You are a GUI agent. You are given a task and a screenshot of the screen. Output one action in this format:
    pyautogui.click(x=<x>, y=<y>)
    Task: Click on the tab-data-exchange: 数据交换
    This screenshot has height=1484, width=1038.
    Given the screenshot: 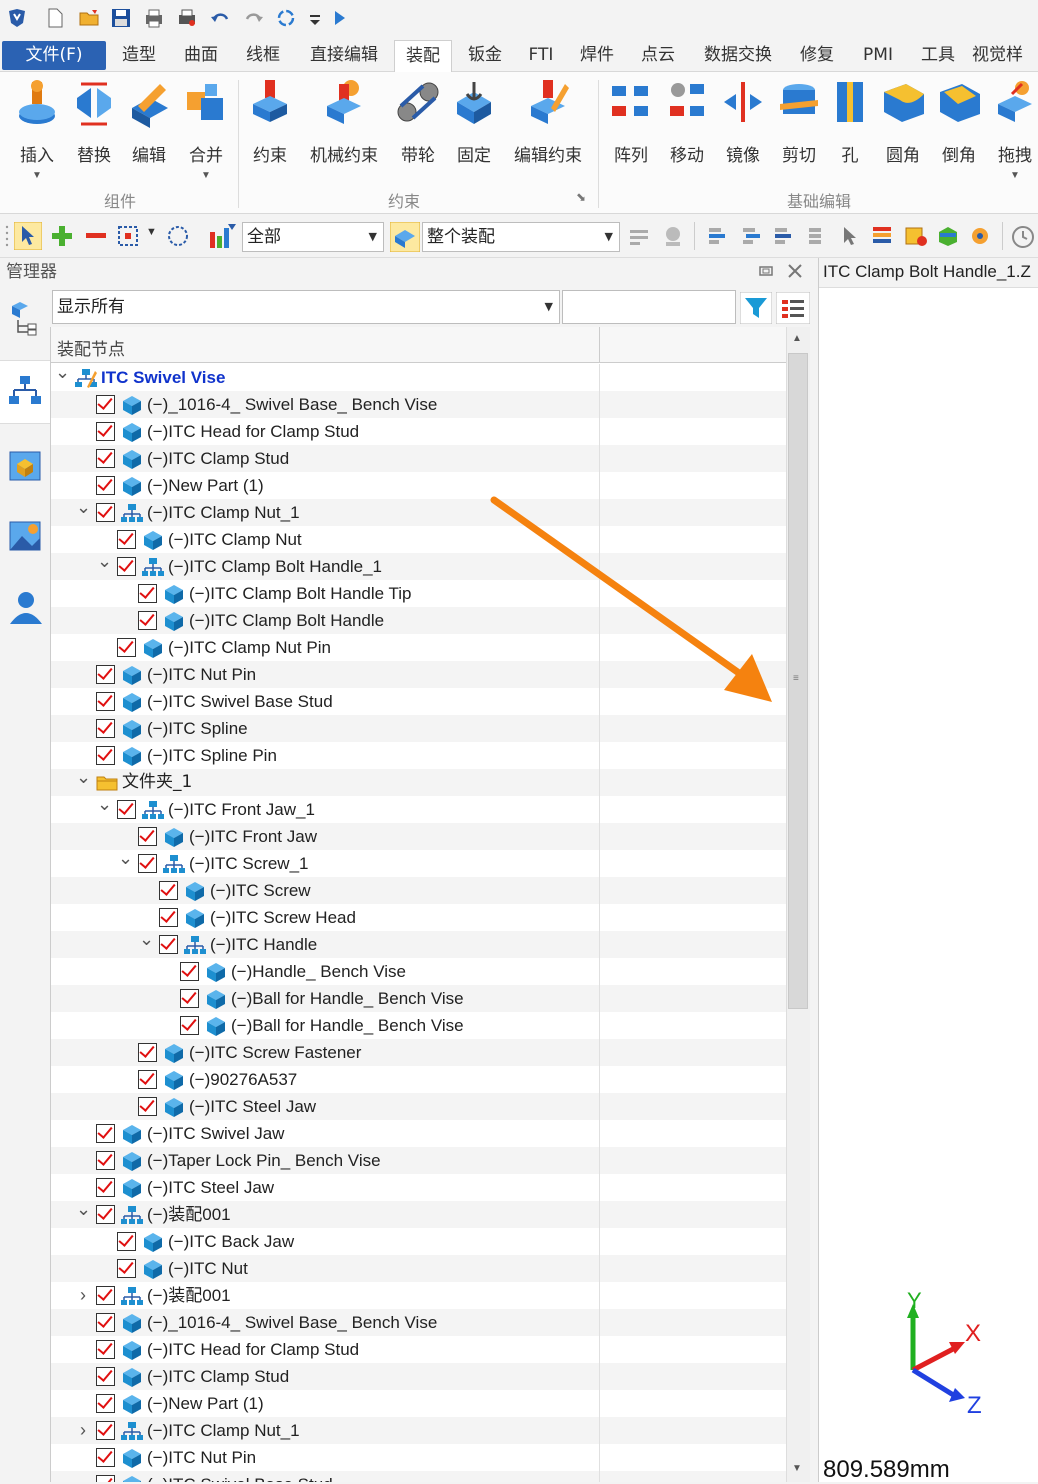 What is the action you would take?
    pyautogui.click(x=738, y=56)
    